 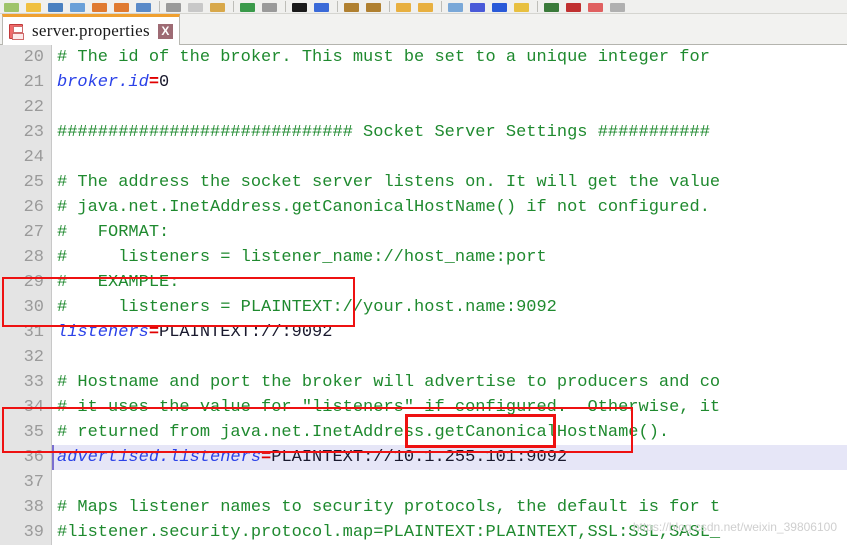 I want to click on code-token-val: PLAINTEXT://:9092, so click(x=246, y=332).